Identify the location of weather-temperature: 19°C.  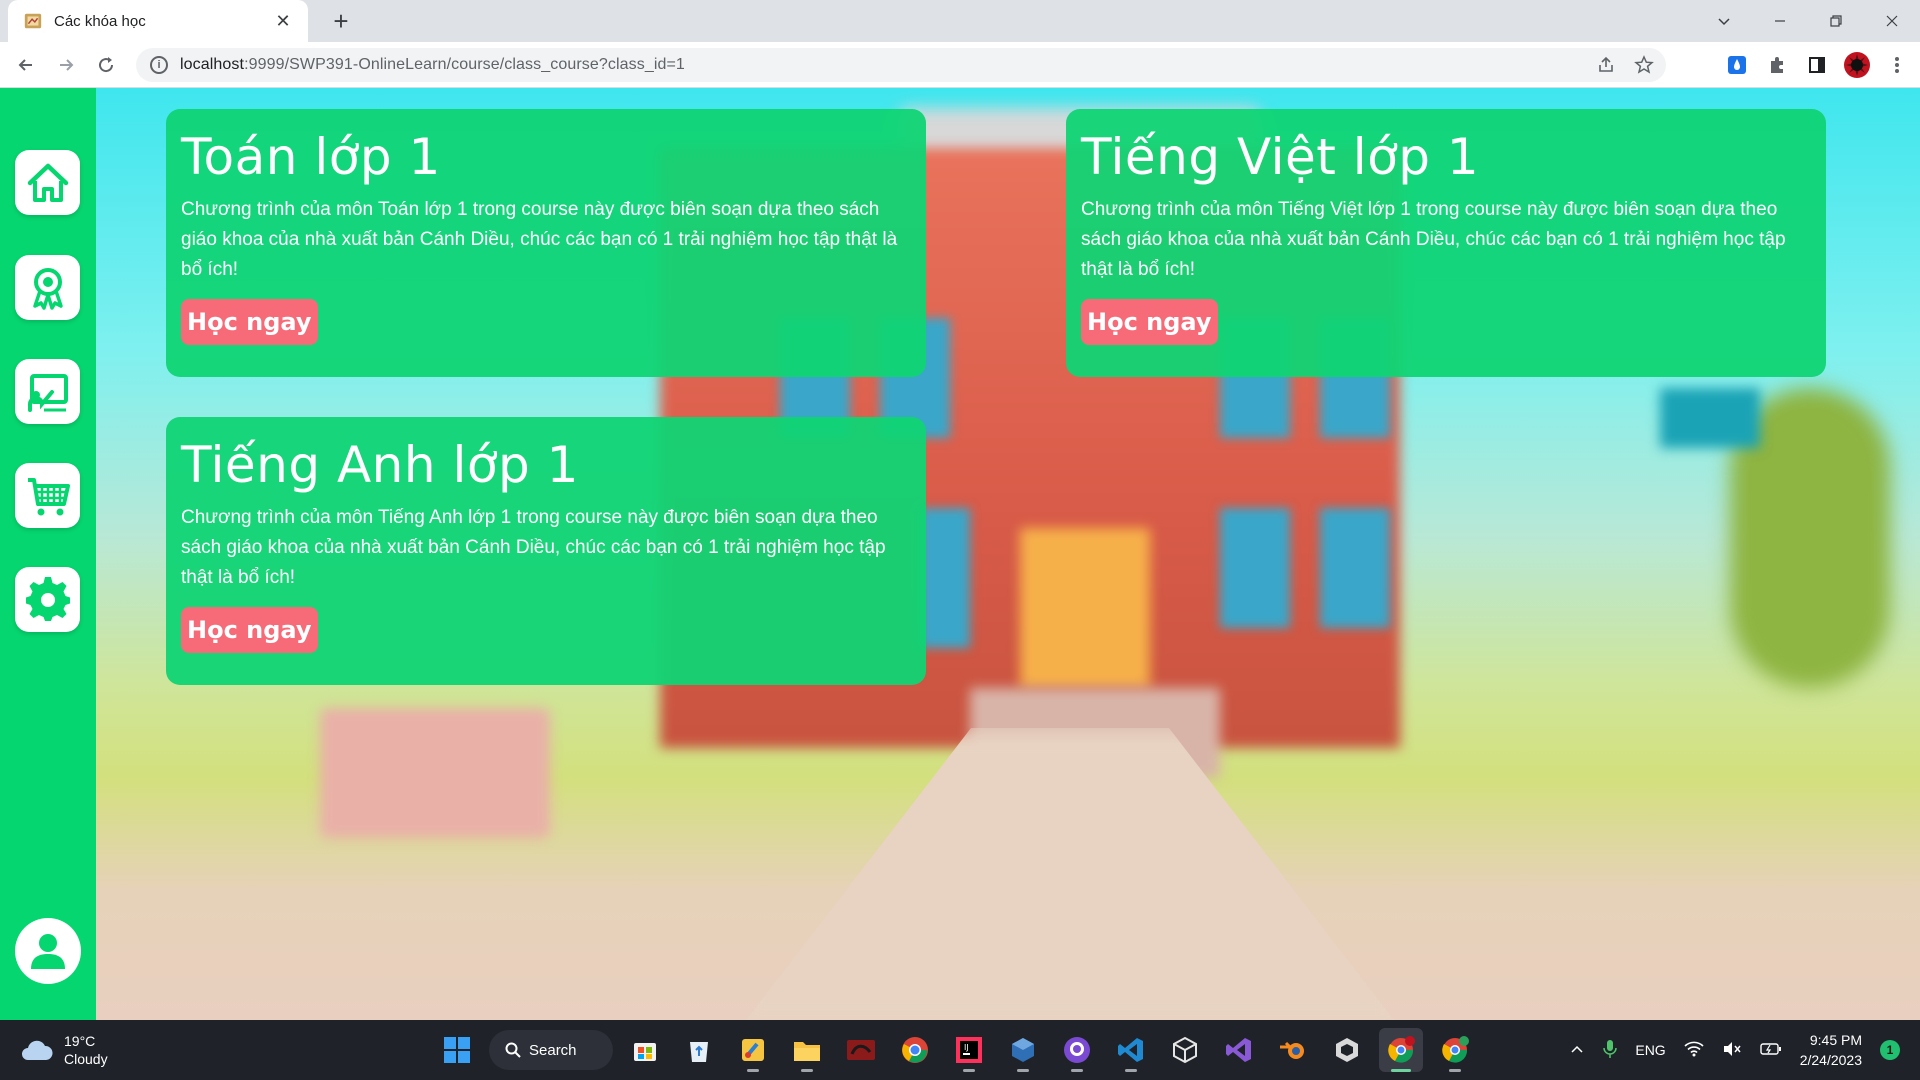
(80, 1041).